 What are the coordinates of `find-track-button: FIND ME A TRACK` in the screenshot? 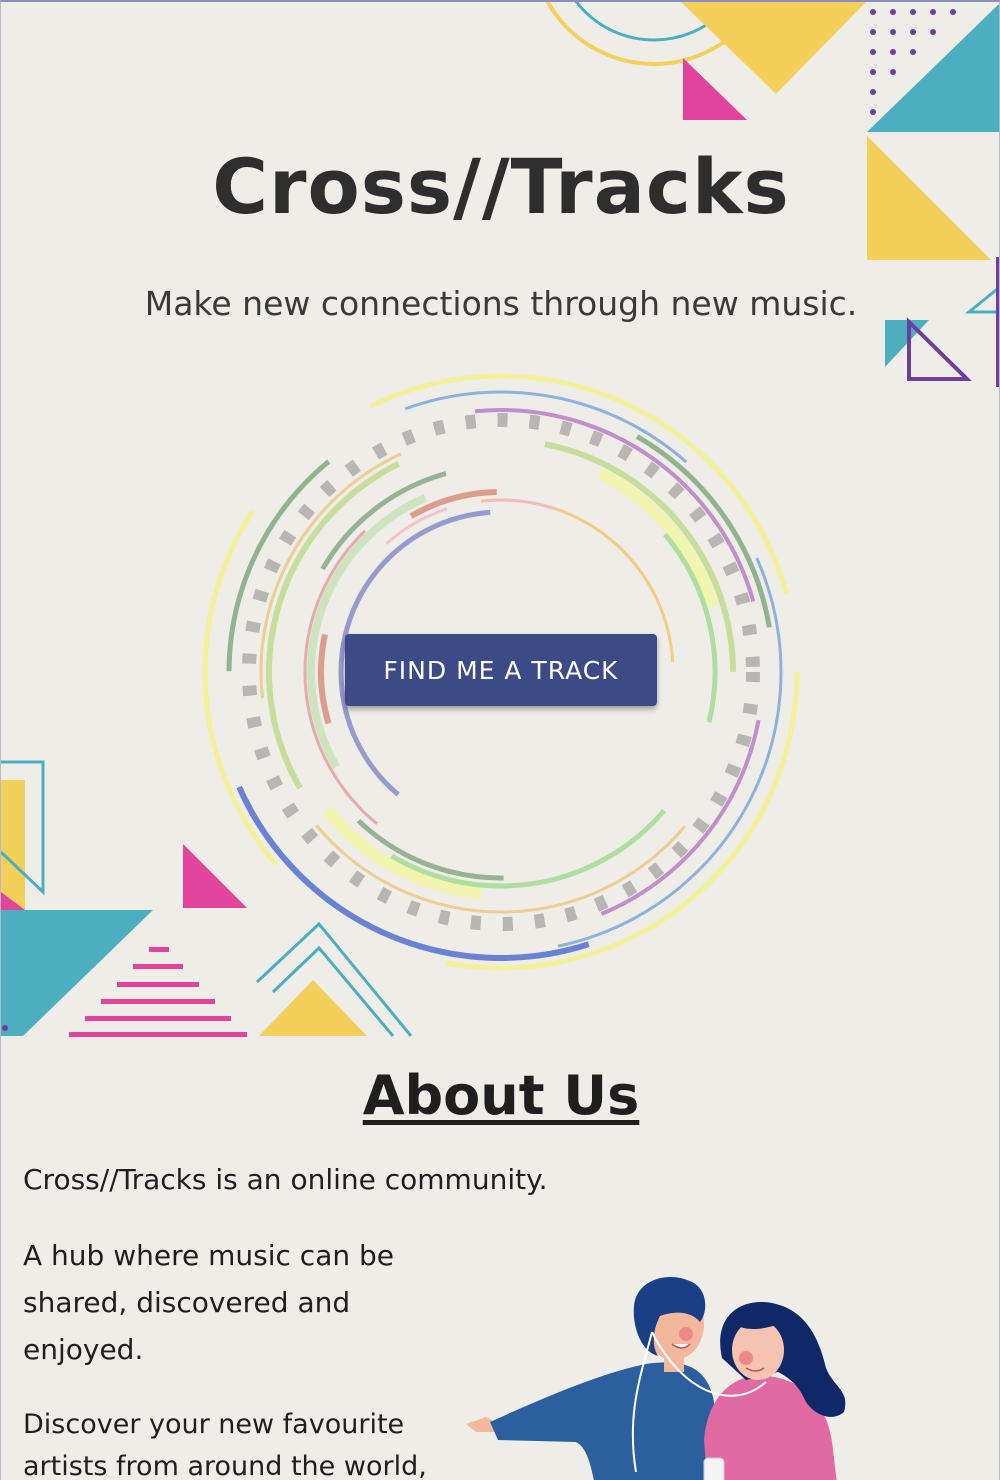 It's located at (501, 670).